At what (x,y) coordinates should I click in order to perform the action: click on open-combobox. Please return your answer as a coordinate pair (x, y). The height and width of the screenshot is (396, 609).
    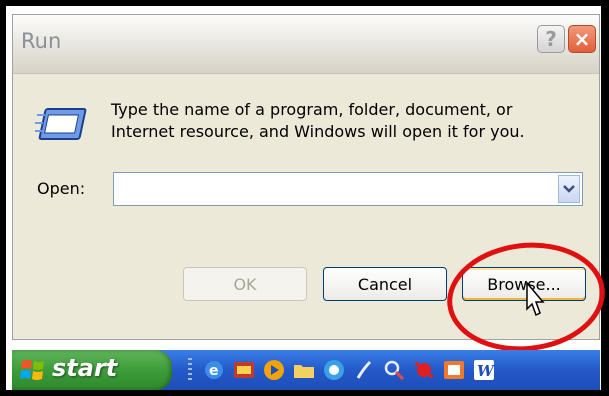
    Looking at the image, I should click on (348, 189).